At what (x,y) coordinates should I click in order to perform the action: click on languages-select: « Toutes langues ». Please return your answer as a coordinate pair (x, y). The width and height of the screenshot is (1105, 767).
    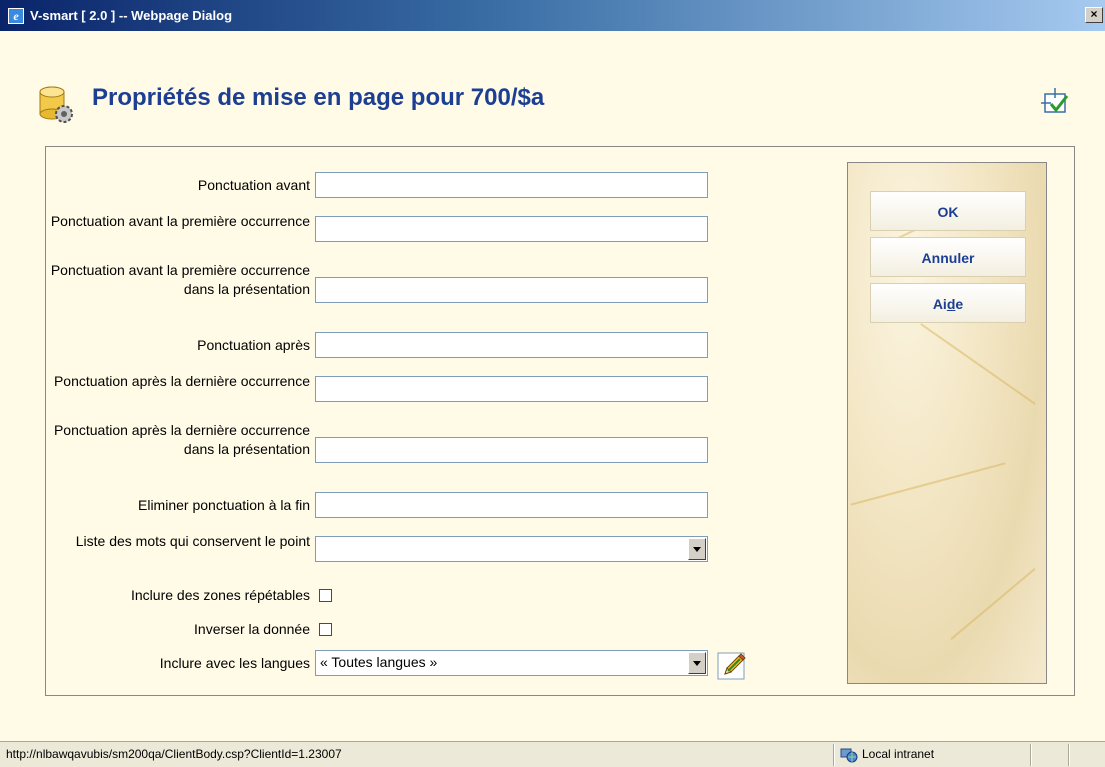
    Looking at the image, I should click on (511, 663).